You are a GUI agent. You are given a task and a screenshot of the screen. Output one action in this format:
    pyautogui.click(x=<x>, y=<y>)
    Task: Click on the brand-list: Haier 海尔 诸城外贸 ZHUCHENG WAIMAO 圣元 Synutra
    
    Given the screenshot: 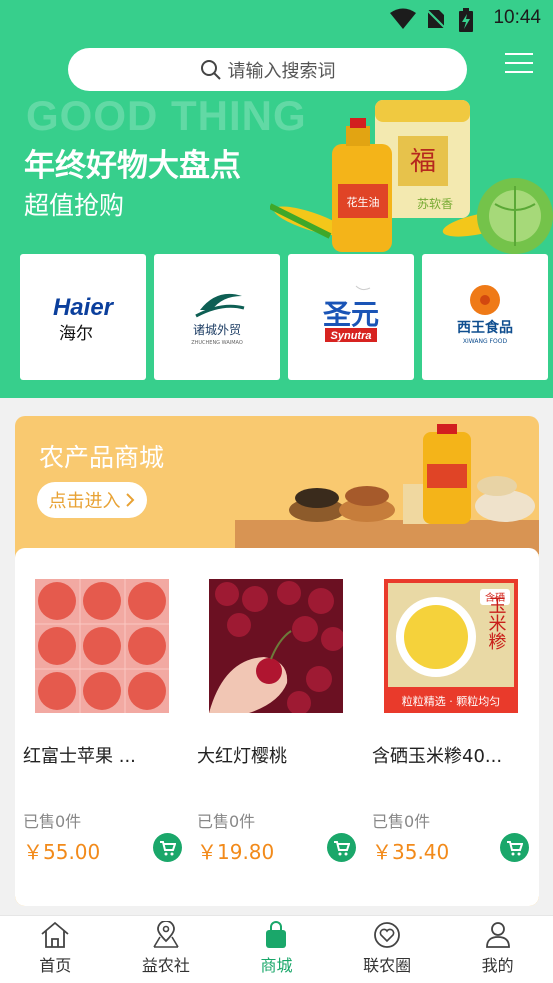 What is the action you would take?
    pyautogui.click(x=284, y=317)
    